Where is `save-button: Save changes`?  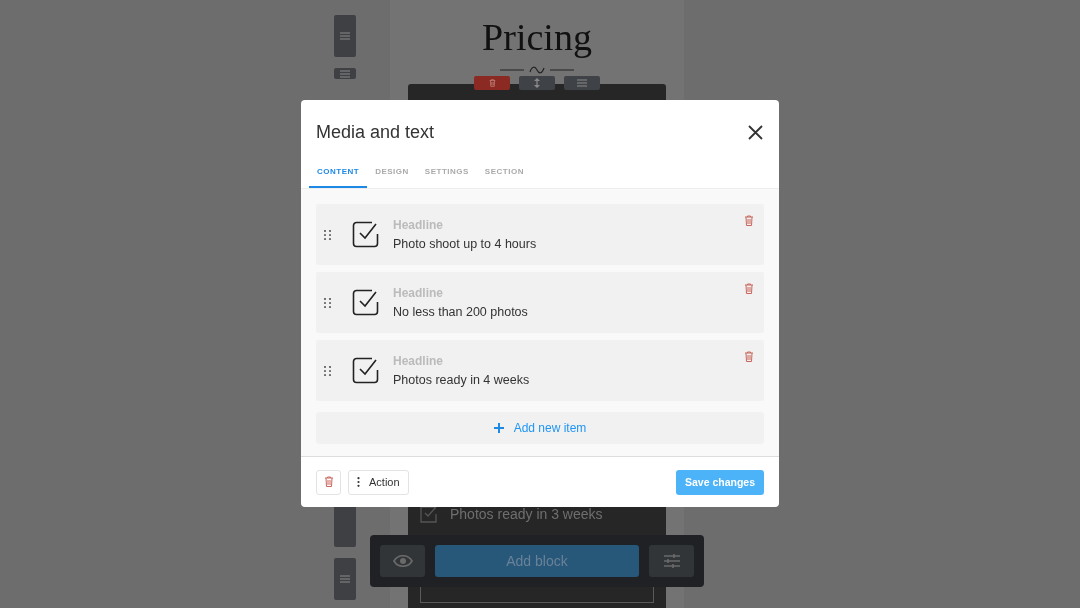
save-button: Save changes is located at coordinates (719, 482).